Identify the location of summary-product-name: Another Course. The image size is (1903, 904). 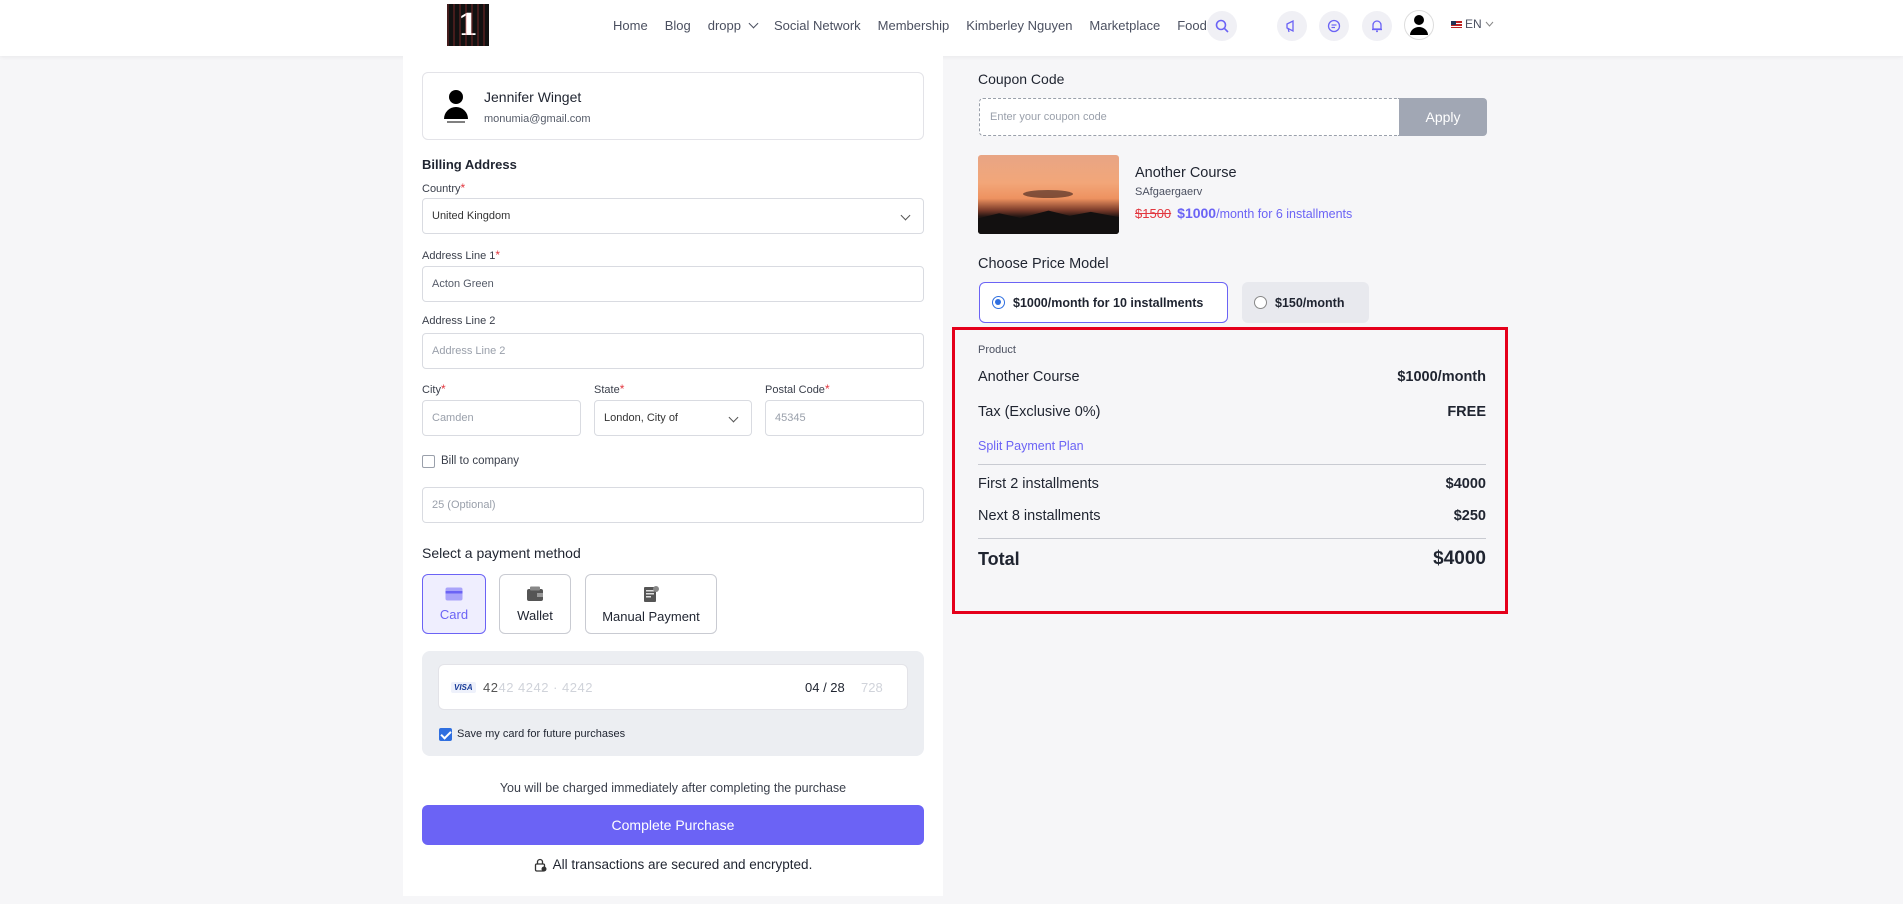
(1029, 377).